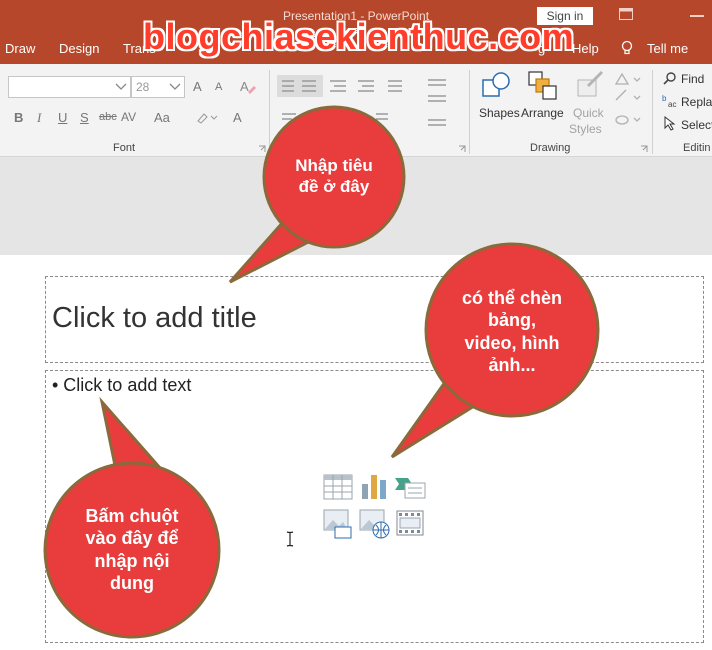 The width and height of the screenshot is (712, 650). I want to click on replace-button: Repla, so click(696, 102).